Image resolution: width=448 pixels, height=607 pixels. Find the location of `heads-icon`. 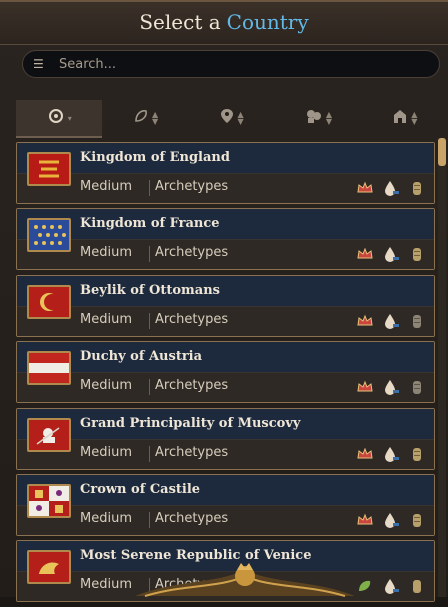

heads-icon is located at coordinates (314, 118).